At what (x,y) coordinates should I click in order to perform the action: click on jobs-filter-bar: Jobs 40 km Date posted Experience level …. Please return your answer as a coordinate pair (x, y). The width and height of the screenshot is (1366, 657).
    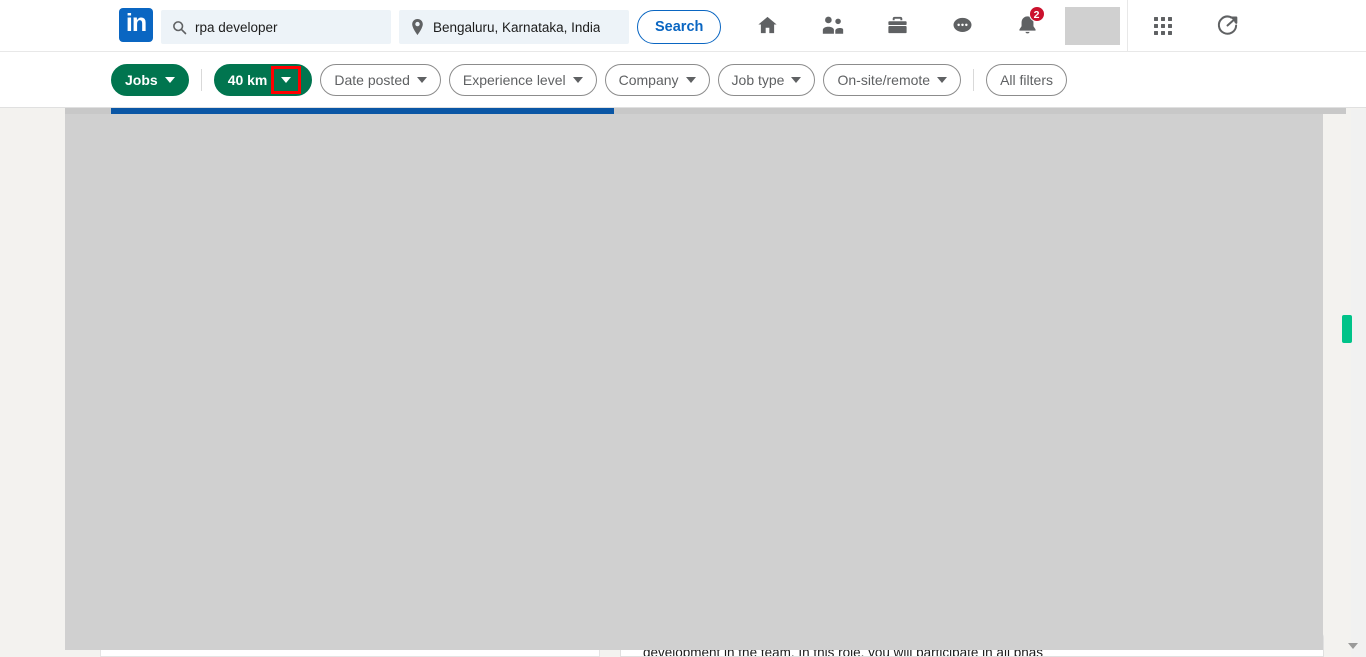
    Looking at the image, I should click on (683, 80).